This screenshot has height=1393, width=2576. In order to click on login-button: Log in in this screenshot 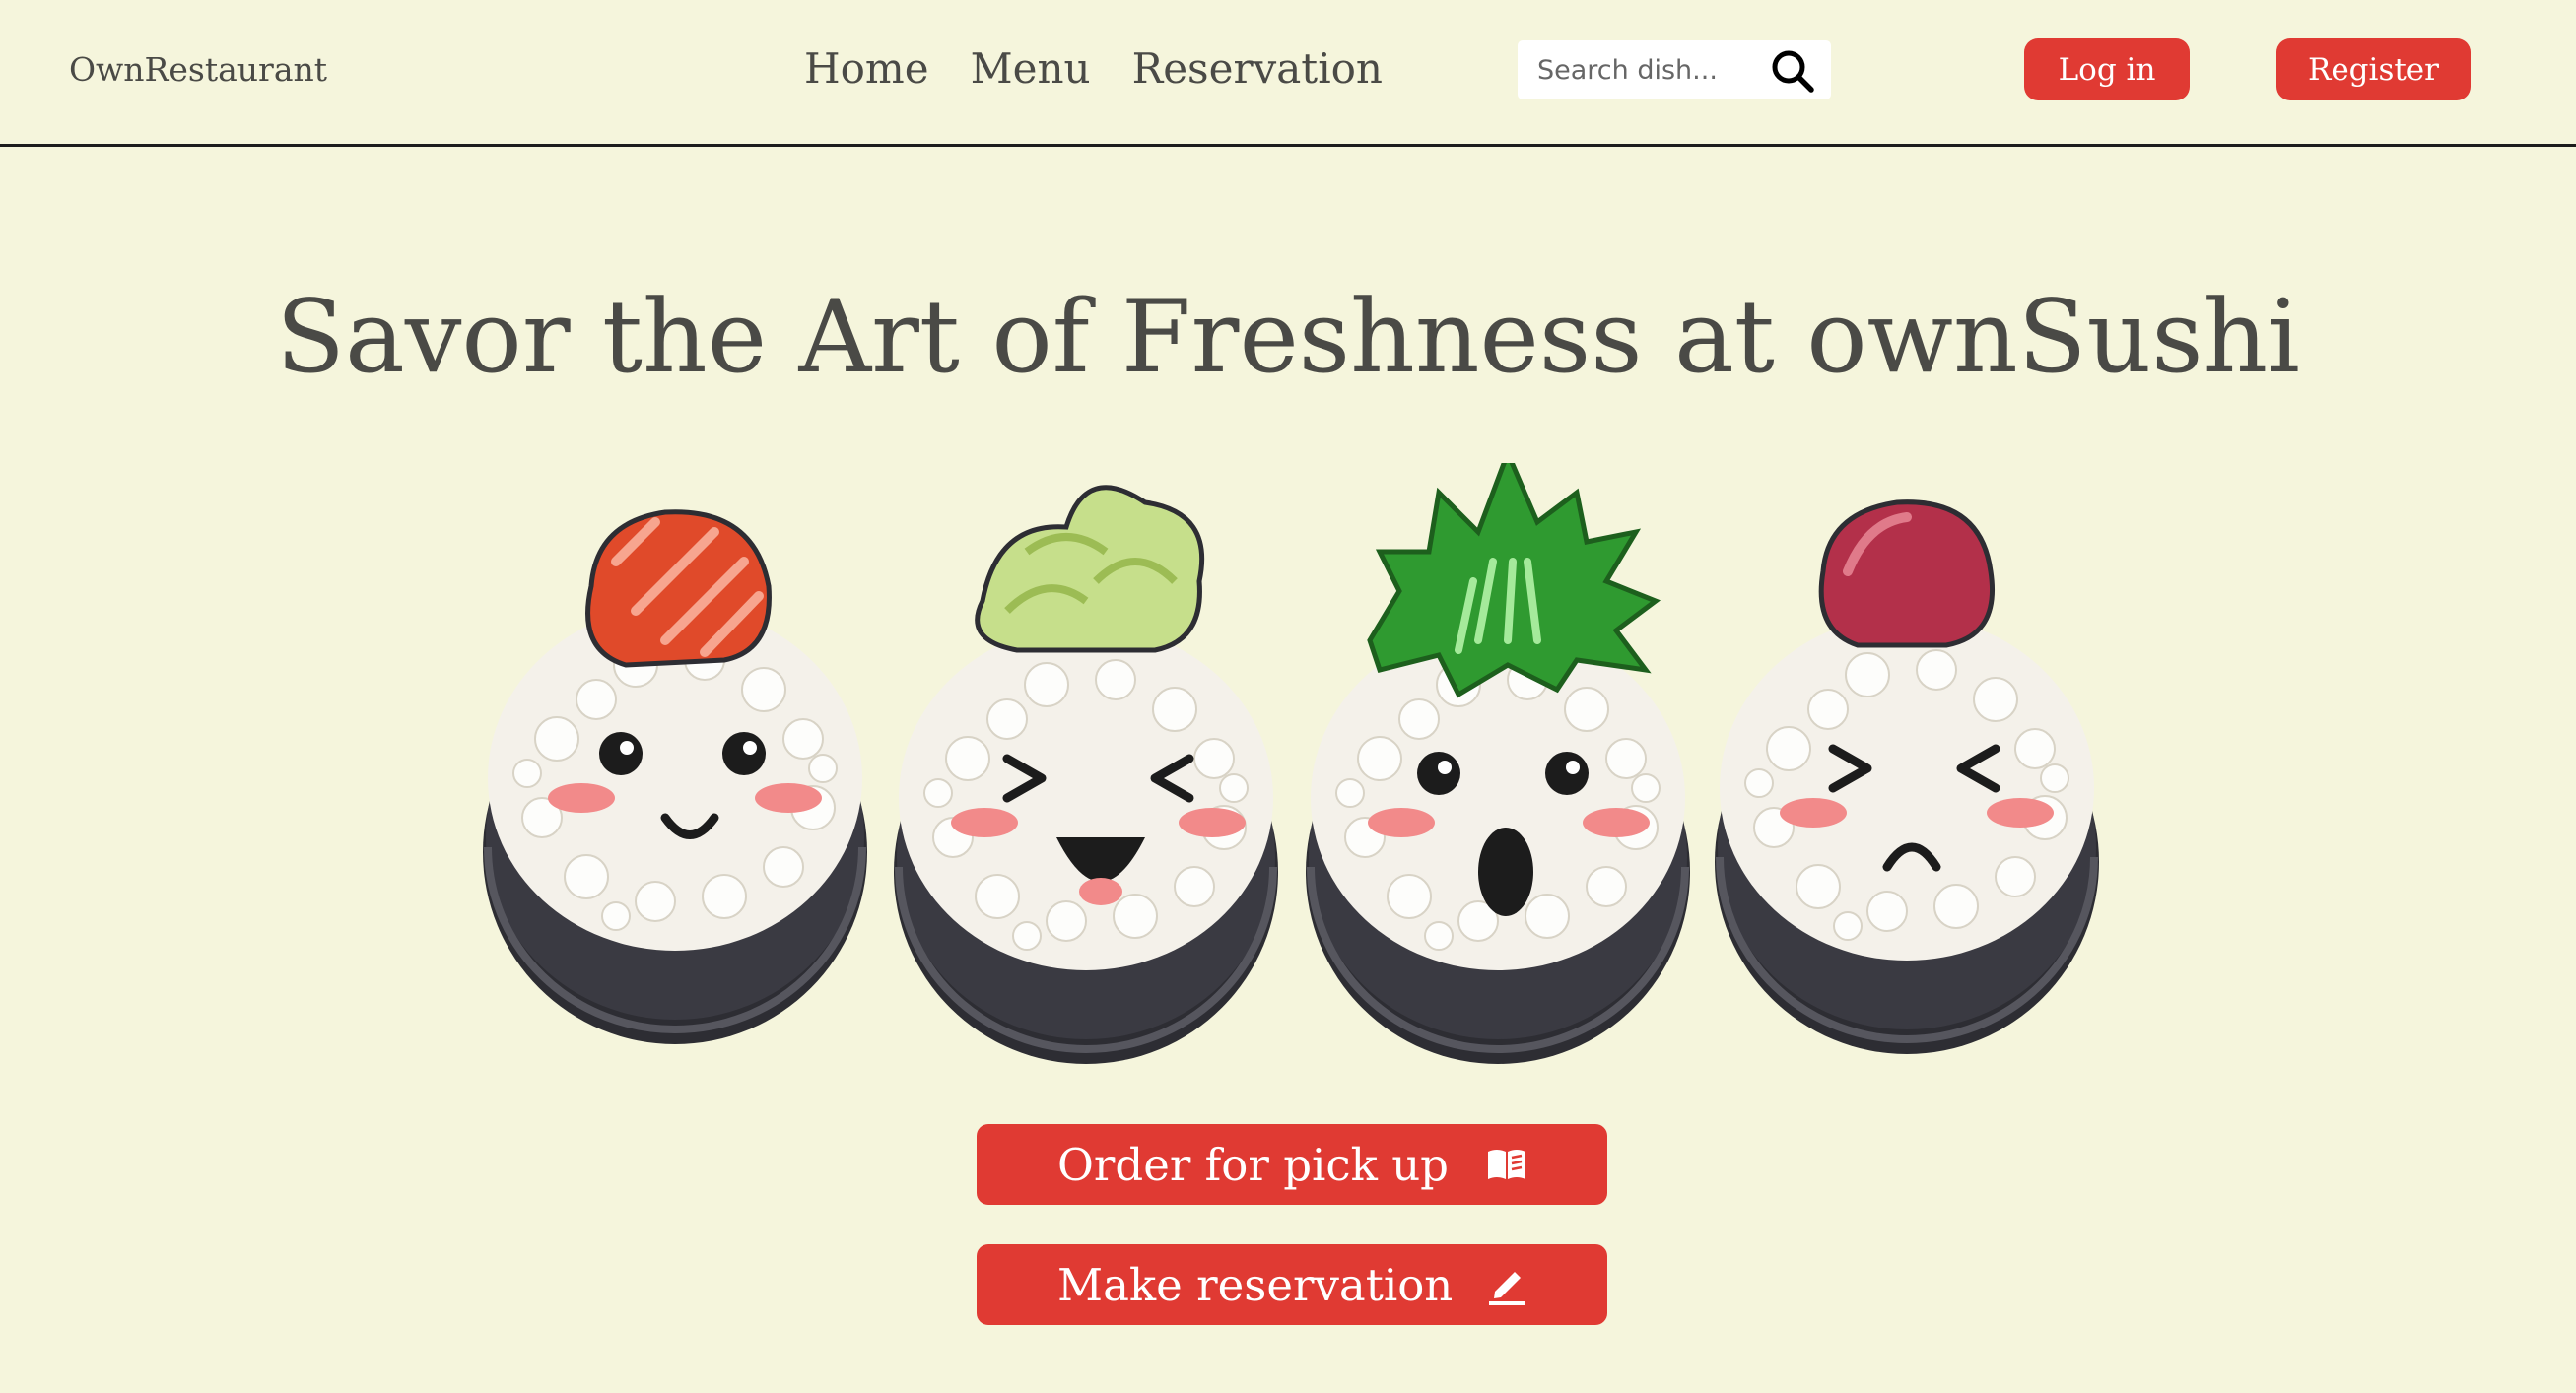, I will do `click(2107, 69)`.